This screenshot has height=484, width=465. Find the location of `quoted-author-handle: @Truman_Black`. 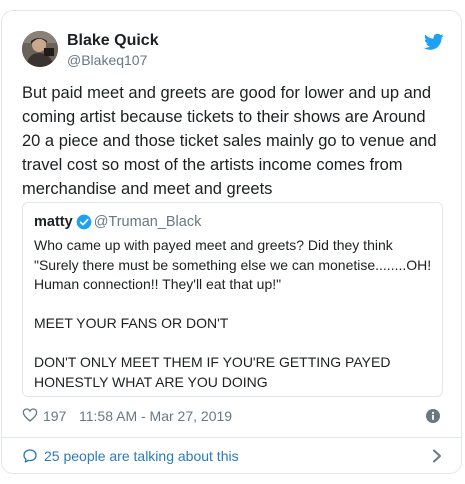

quoted-author-handle: @Truman_Black is located at coordinates (148, 222).